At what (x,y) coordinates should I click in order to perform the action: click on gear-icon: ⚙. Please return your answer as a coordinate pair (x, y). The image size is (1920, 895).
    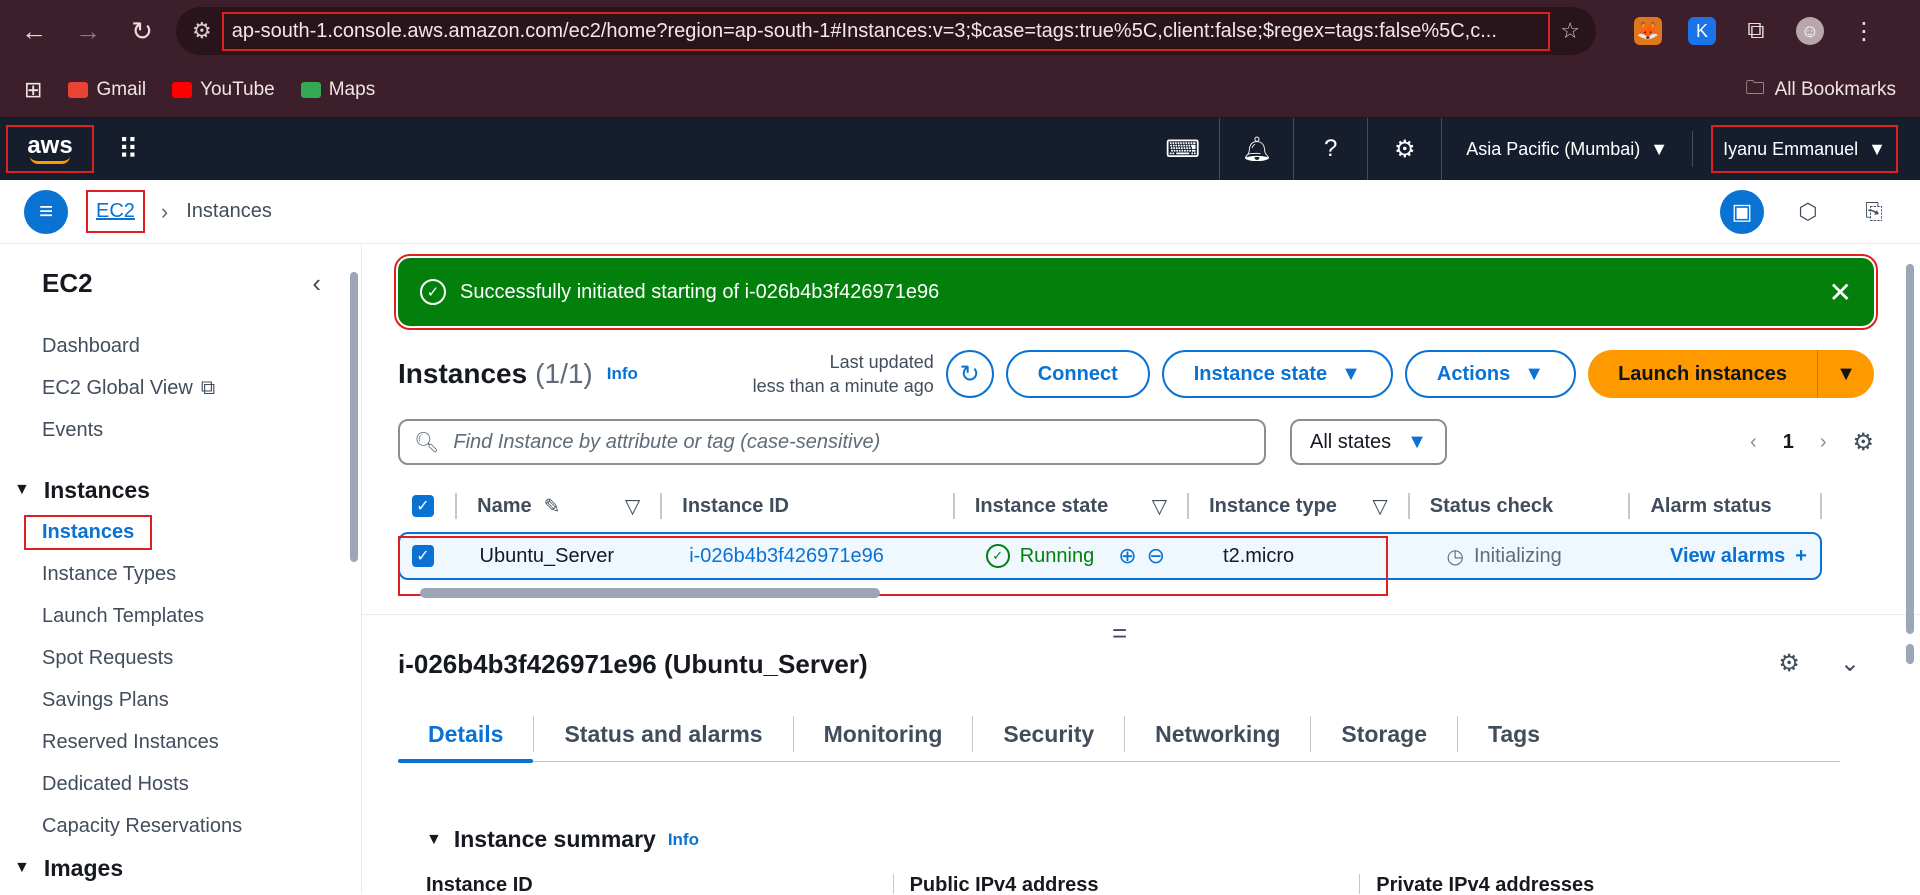
    Looking at the image, I should click on (1789, 663).